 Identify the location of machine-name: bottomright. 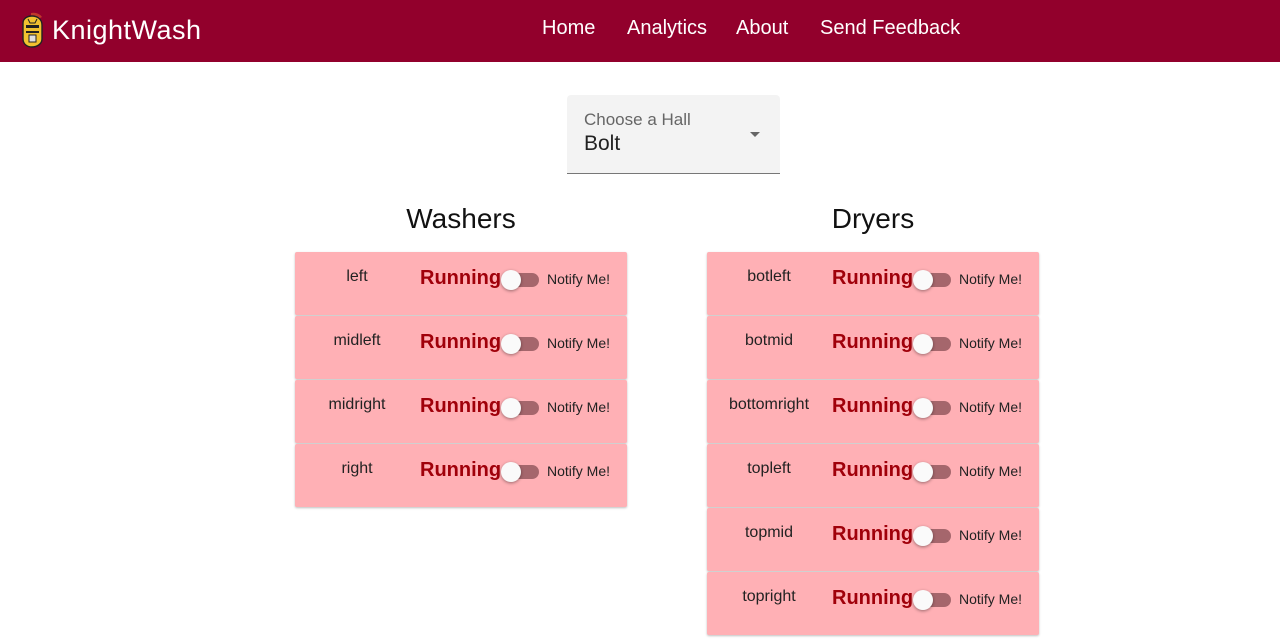
(769, 404).